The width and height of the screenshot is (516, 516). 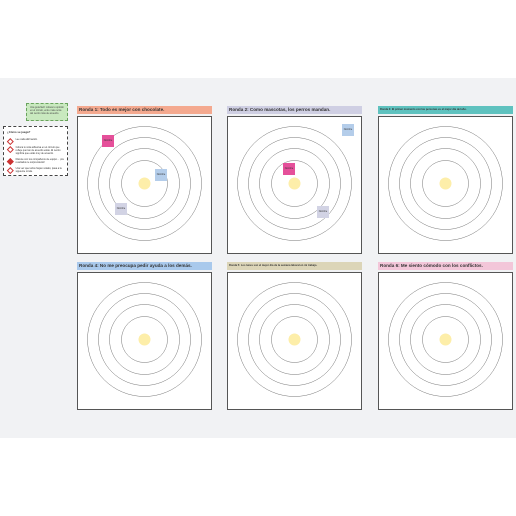 I want to click on instruction-step: Lee cada afirmación., so click(x=35, y=141).